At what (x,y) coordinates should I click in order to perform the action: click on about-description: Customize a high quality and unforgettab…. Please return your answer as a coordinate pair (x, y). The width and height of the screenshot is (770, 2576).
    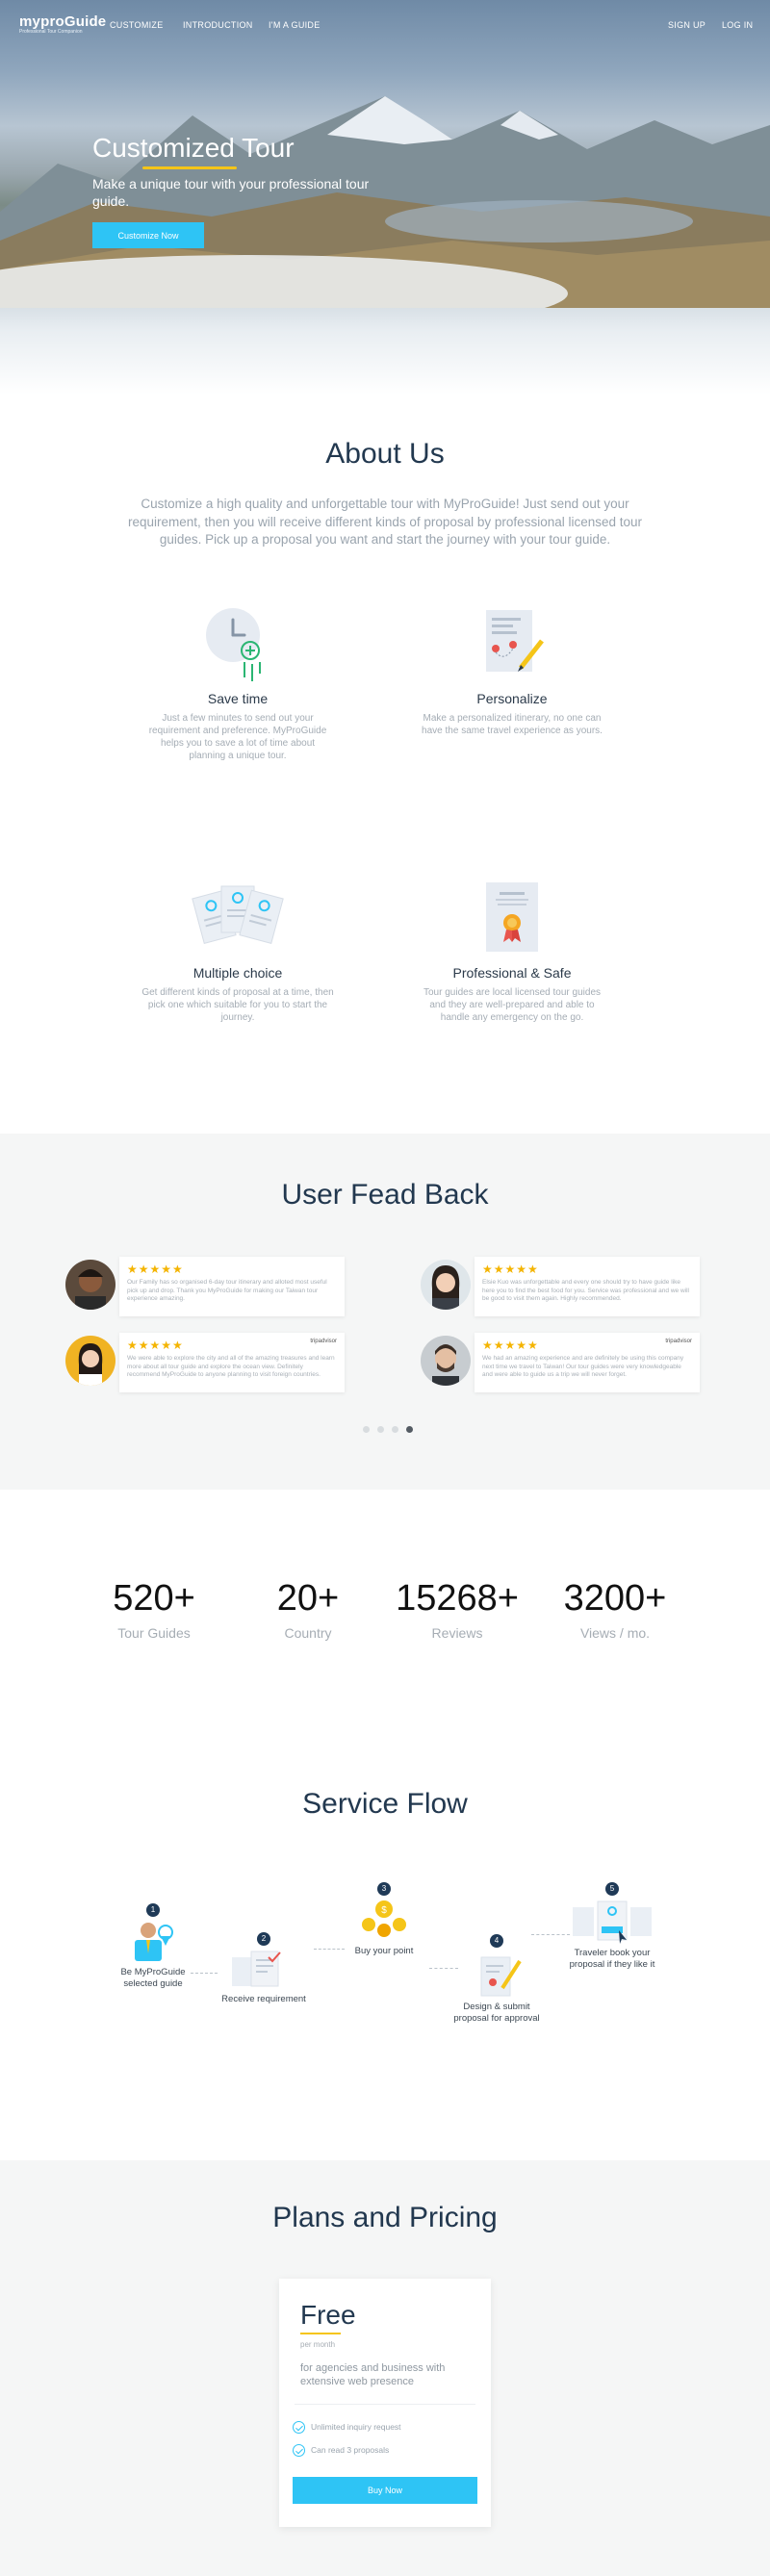
    Looking at the image, I should click on (385, 522).